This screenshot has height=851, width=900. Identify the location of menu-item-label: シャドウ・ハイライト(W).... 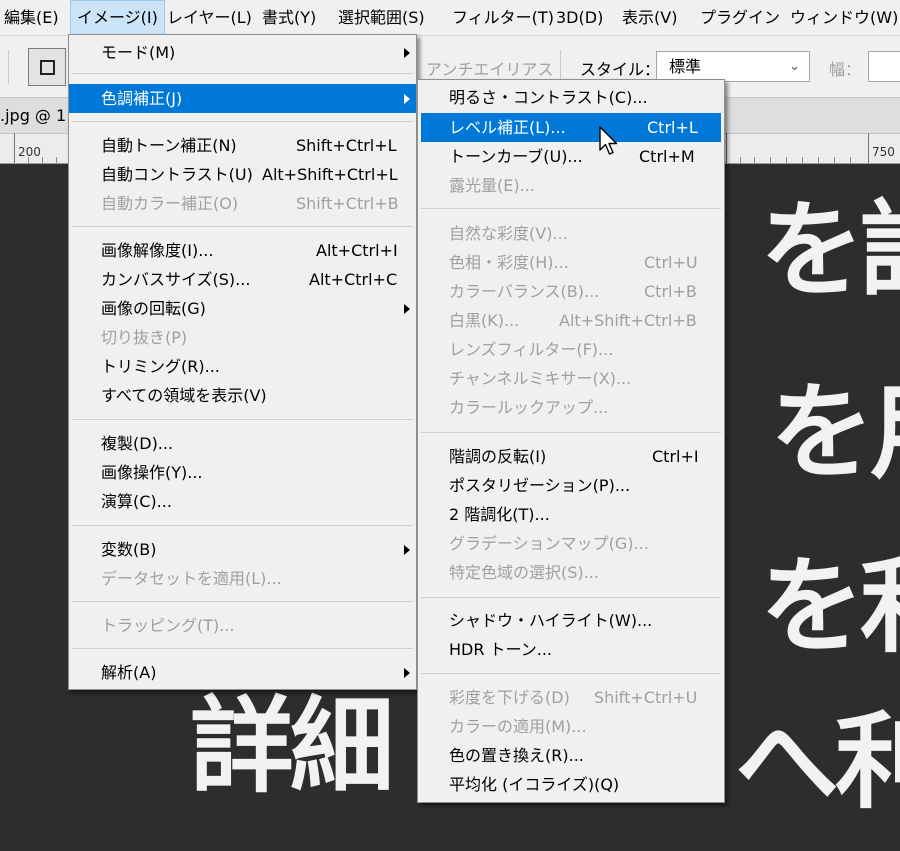
(551, 620).